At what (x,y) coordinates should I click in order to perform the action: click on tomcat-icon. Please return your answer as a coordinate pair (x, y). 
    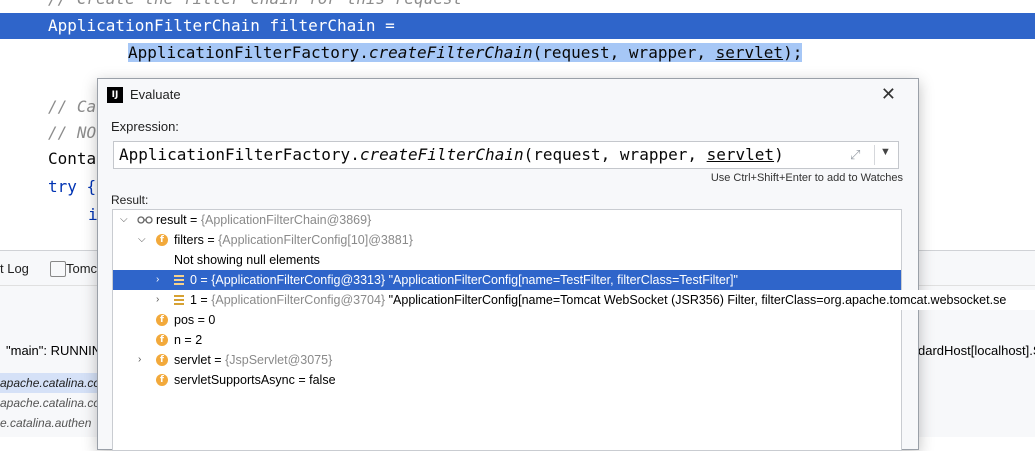
    Looking at the image, I should click on (58, 269).